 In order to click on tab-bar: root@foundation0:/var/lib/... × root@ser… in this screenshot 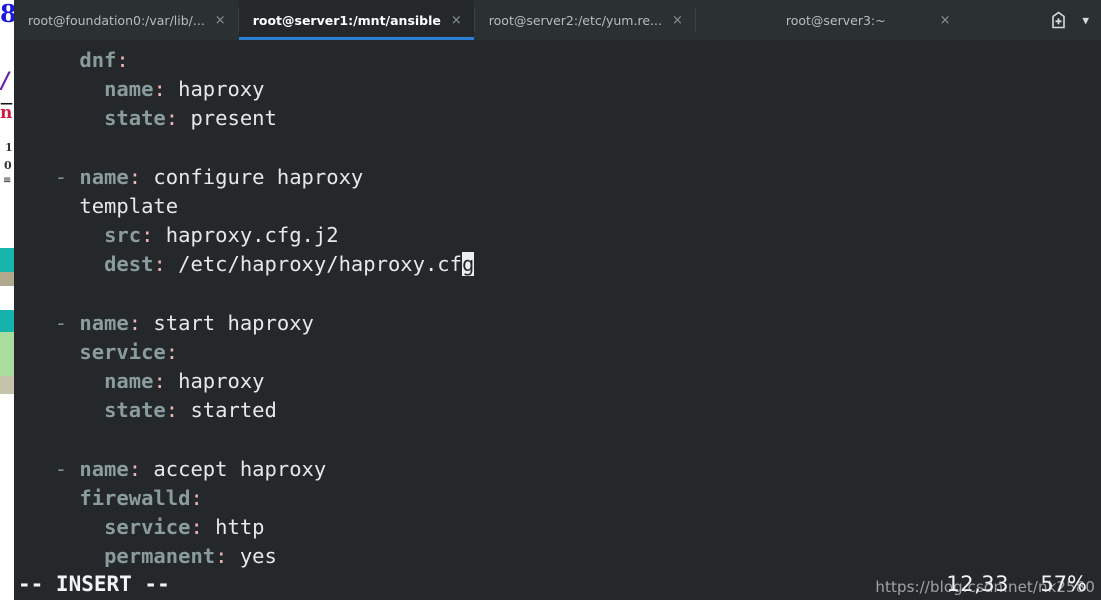, I will do `click(557, 20)`.